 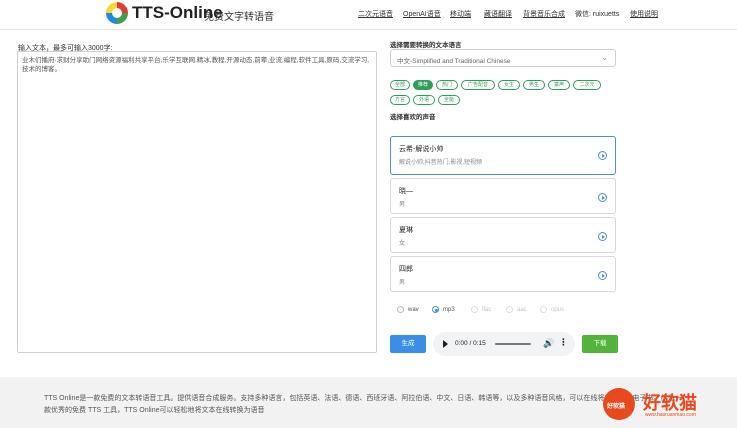 What do you see at coordinates (498, 14) in the screenshot?
I see `nav-tibetan-translate: 藏语翻译` at bounding box center [498, 14].